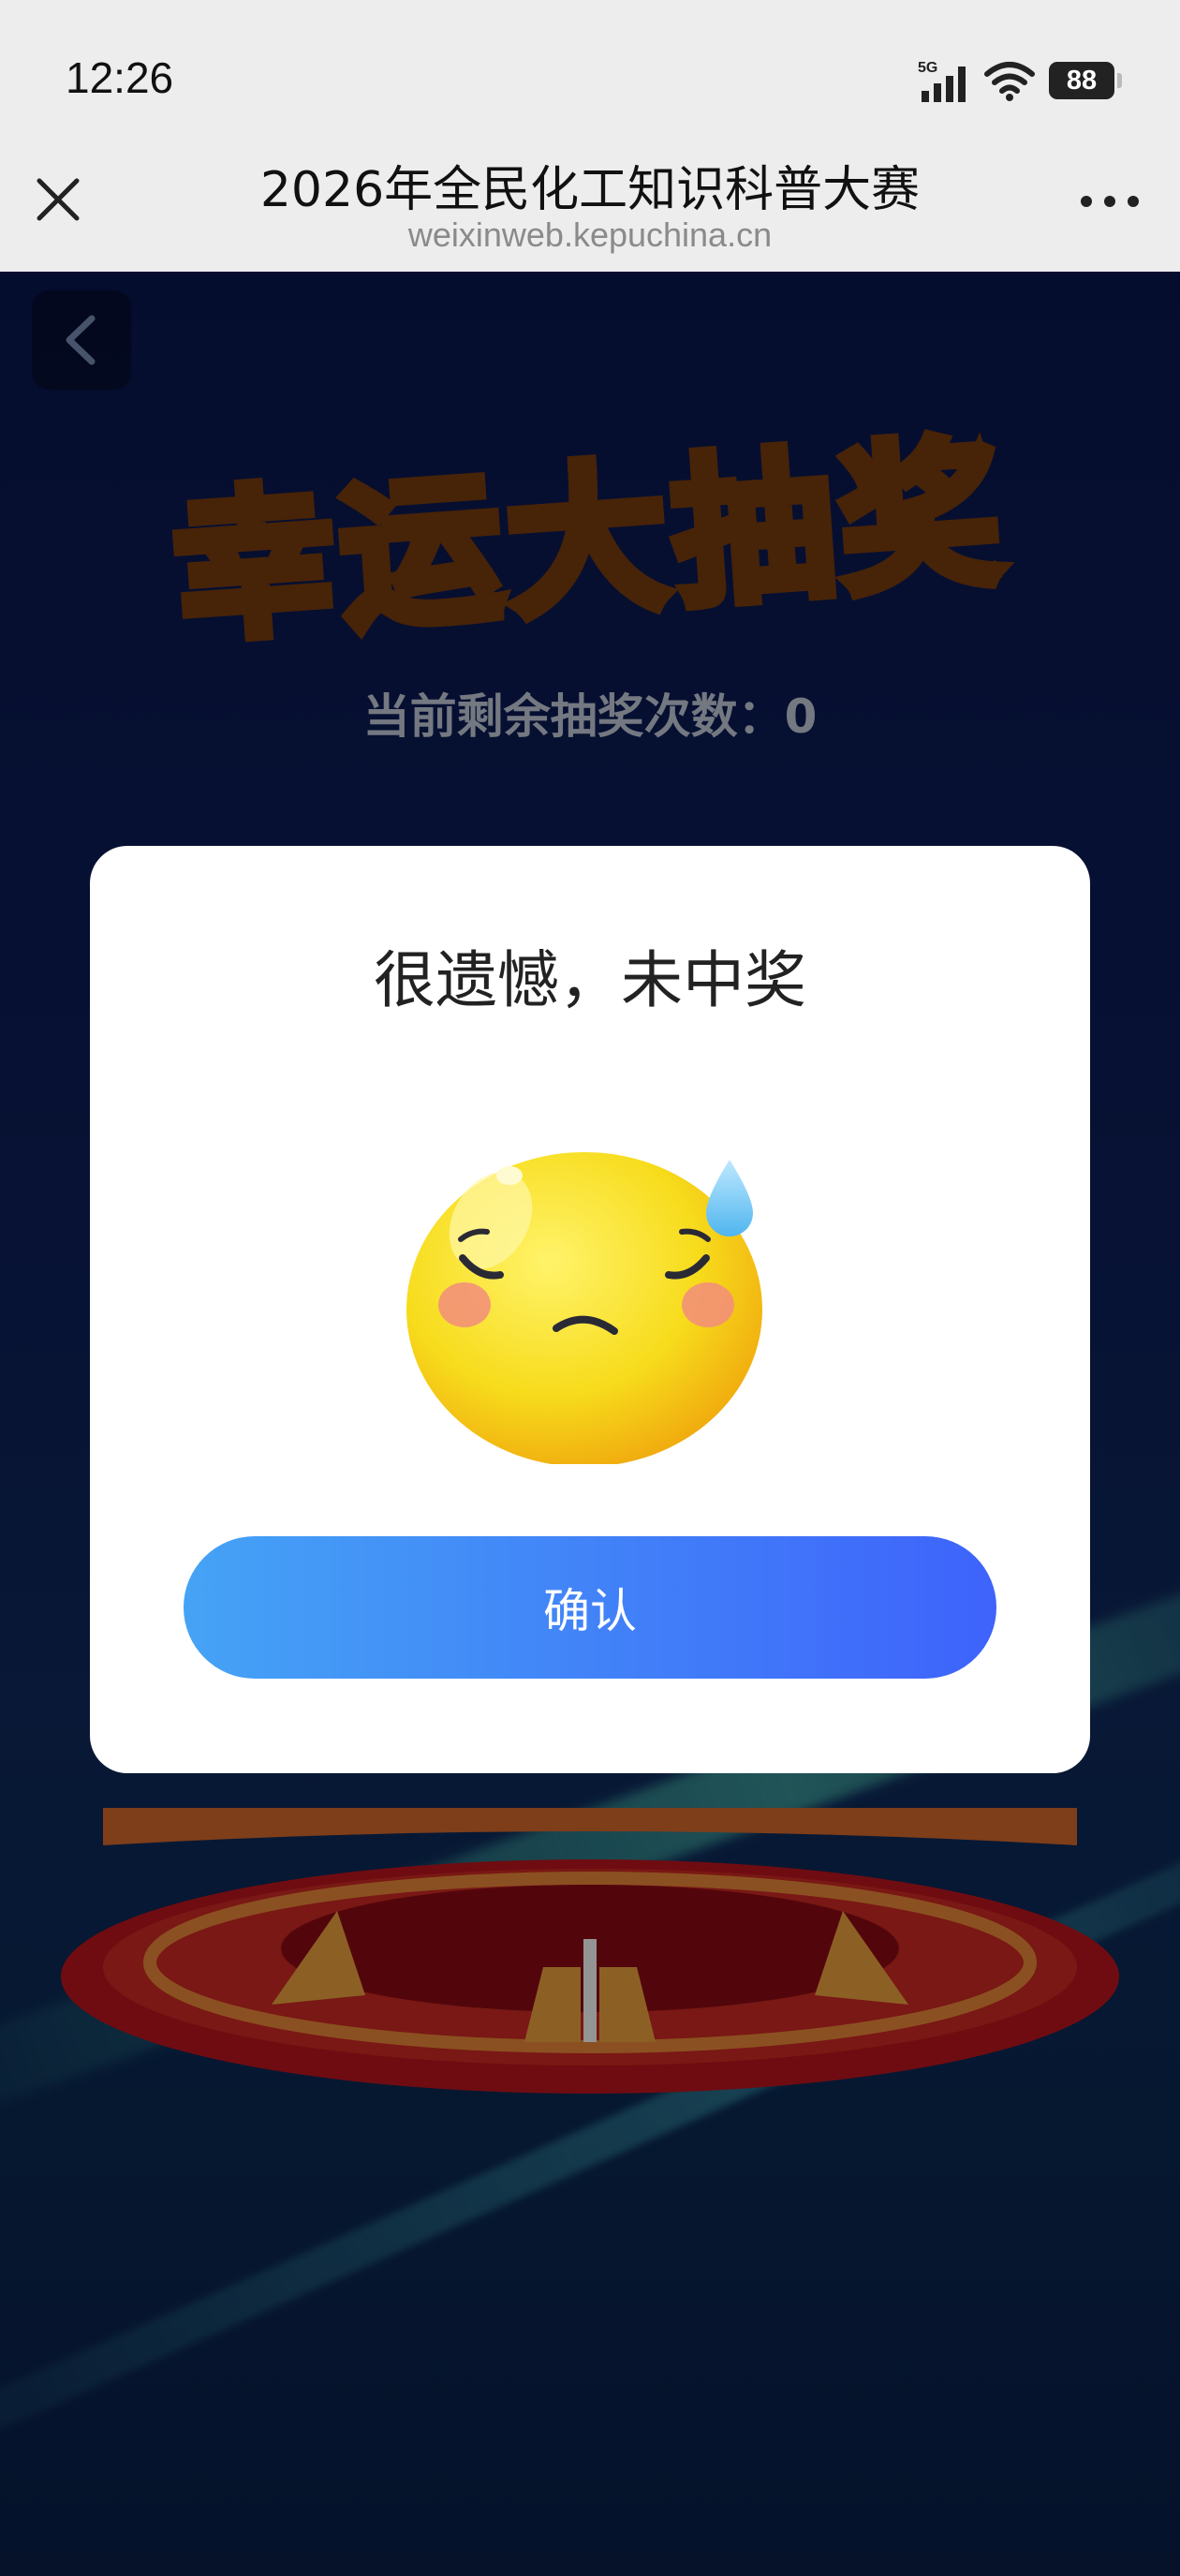 Image resolution: width=1180 pixels, height=2576 pixels. I want to click on sad-sweat-emoji-icon, so click(584, 1308).